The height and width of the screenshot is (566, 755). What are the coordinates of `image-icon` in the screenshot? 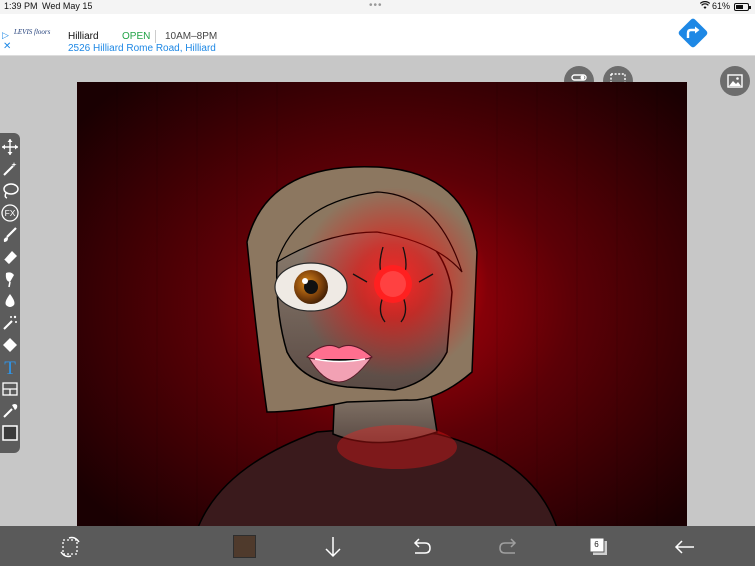 It's located at (735, 81).